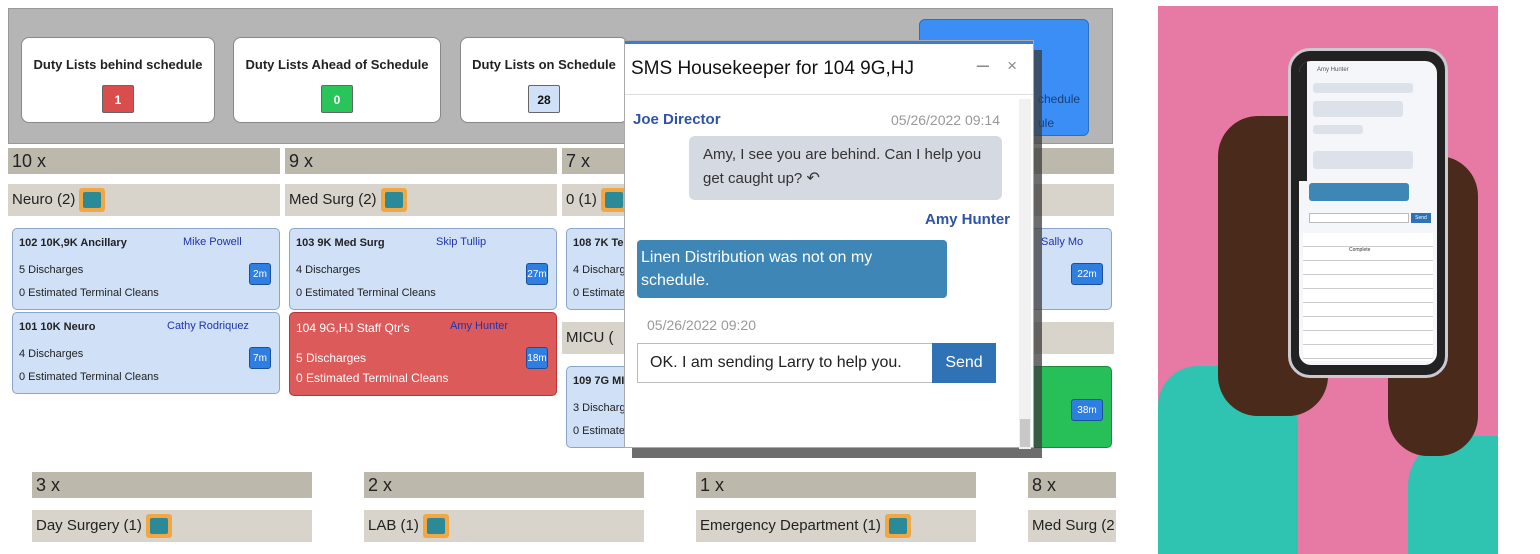 The width and height of the screenshot is (1540, 554). What do you see at coordinates (44, 199) in the screenshot?
I see `unit-neuro-label: Neuro (2)` at bounding box center [44, 199].